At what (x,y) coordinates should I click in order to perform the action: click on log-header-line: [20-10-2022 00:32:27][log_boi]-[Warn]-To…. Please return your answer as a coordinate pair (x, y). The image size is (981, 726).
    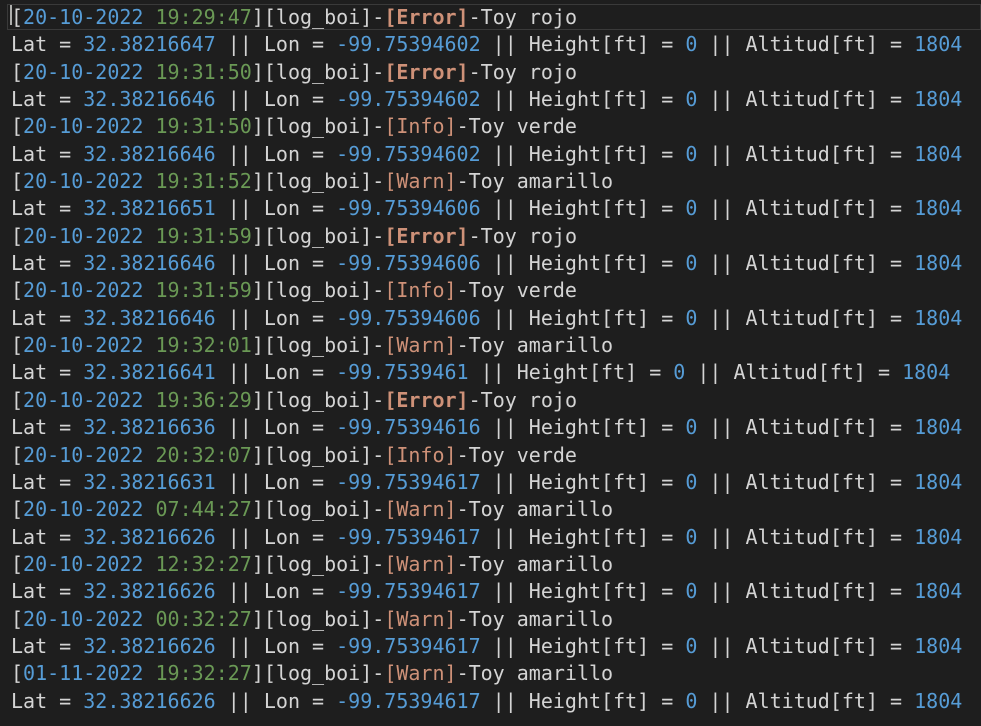
    Looking at the image, I should click on (490, 619).